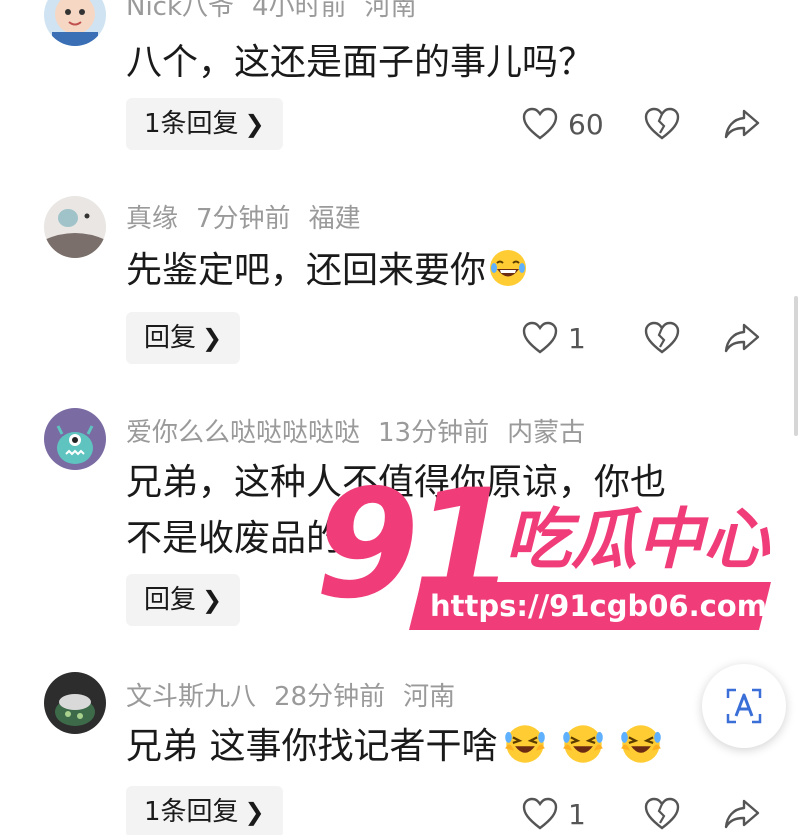  Describe the element at coordinates (641, 124) in the screenshot. I see `comment-actions: 60` at that location.